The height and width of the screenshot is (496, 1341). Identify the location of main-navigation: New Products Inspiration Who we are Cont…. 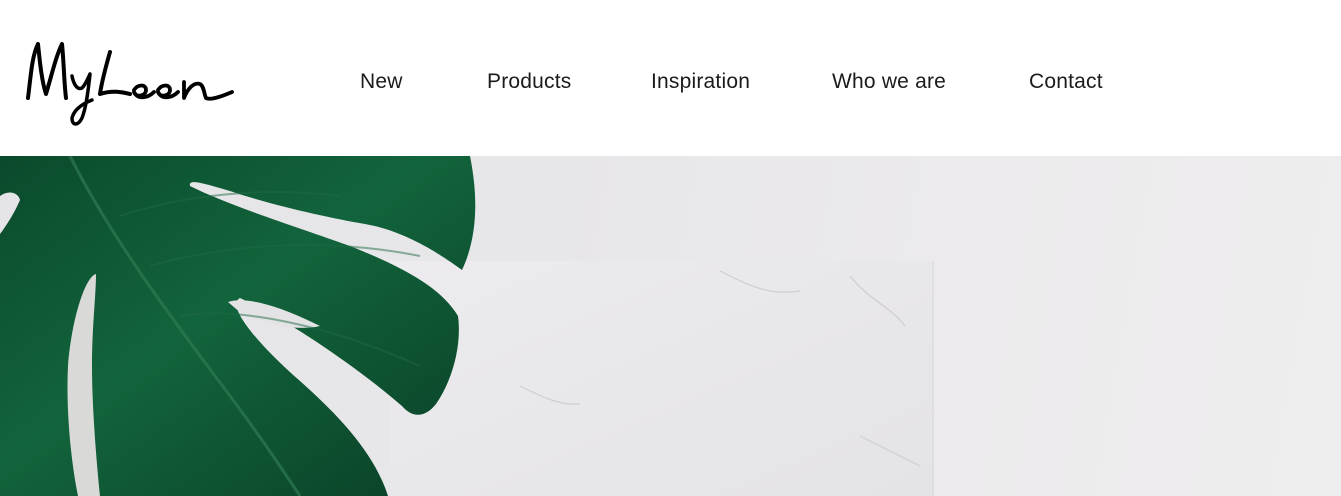
(670, 84).